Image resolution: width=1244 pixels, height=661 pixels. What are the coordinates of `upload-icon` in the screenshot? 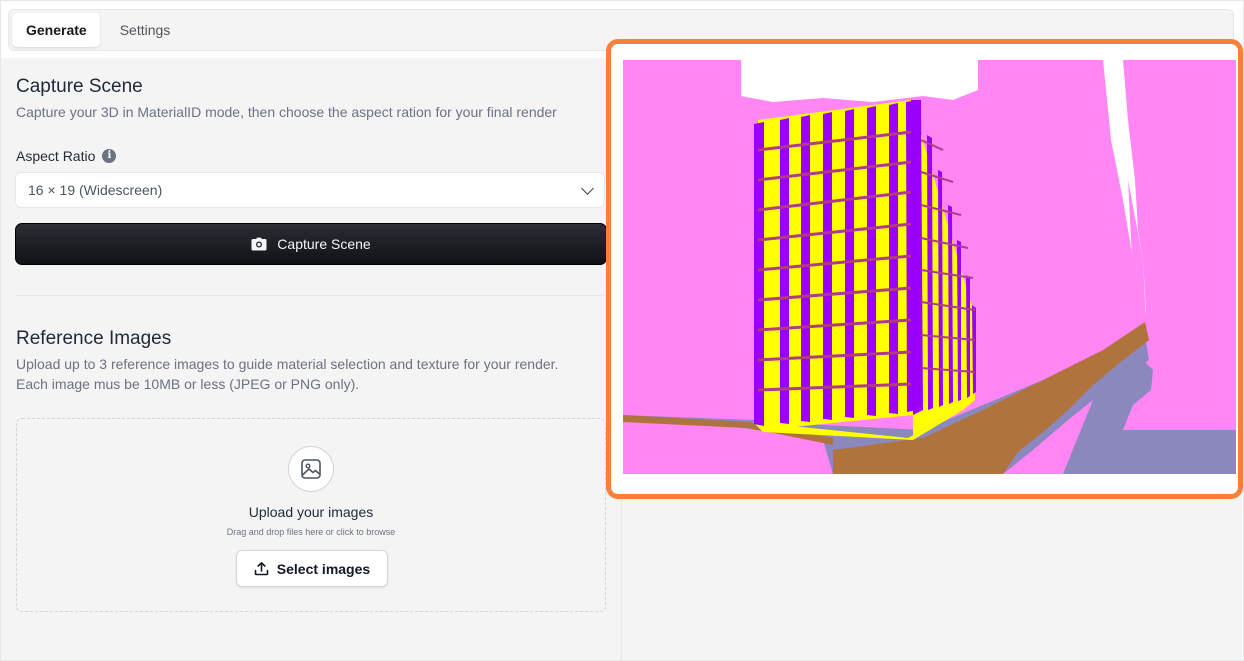 It's located at (261, 568).